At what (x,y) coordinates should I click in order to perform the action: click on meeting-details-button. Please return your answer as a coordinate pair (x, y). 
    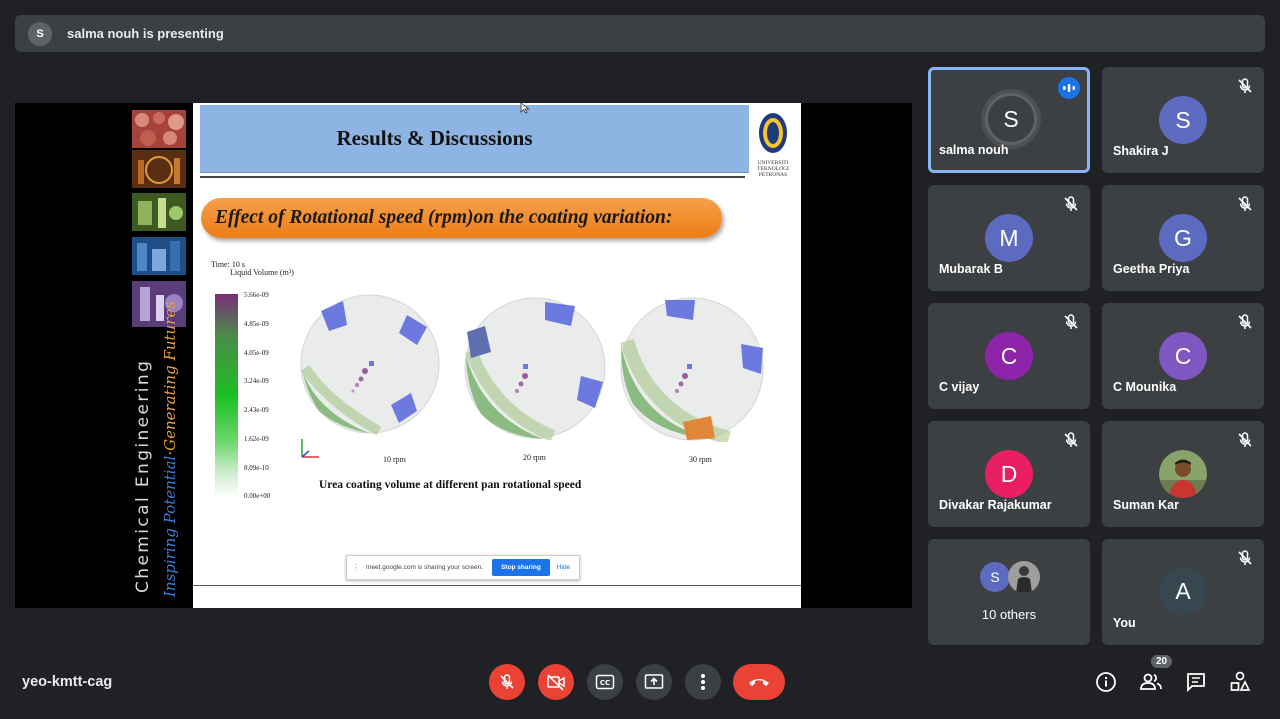
    Looking at the image, I should click on (1106, 682).